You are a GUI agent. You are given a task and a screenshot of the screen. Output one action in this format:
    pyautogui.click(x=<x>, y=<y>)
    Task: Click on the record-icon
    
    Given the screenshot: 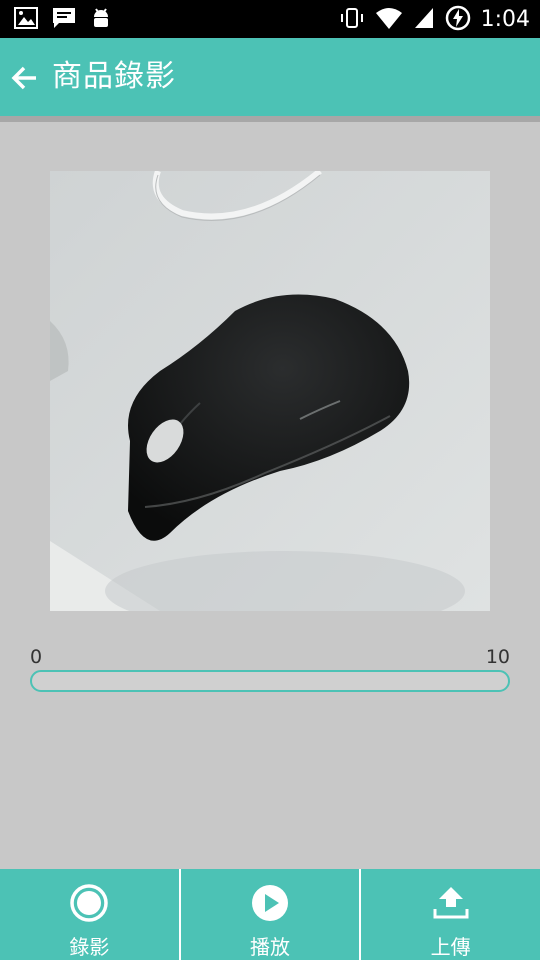 What is the action you would take?
    pyautogui.click(x=89, y=903)
    